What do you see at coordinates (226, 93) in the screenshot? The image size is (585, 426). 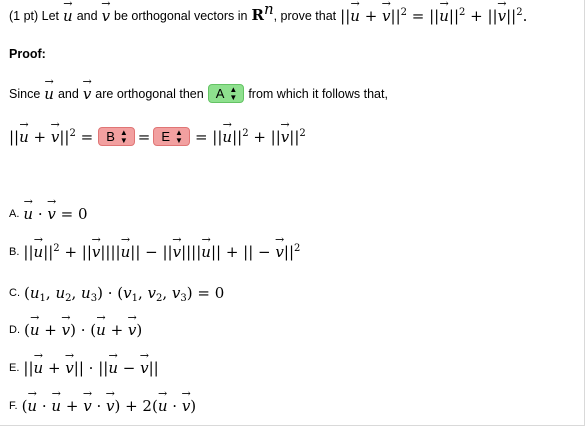 I see `orthogonality-select: A ▲ ▼` at bounding box center [226, 93].